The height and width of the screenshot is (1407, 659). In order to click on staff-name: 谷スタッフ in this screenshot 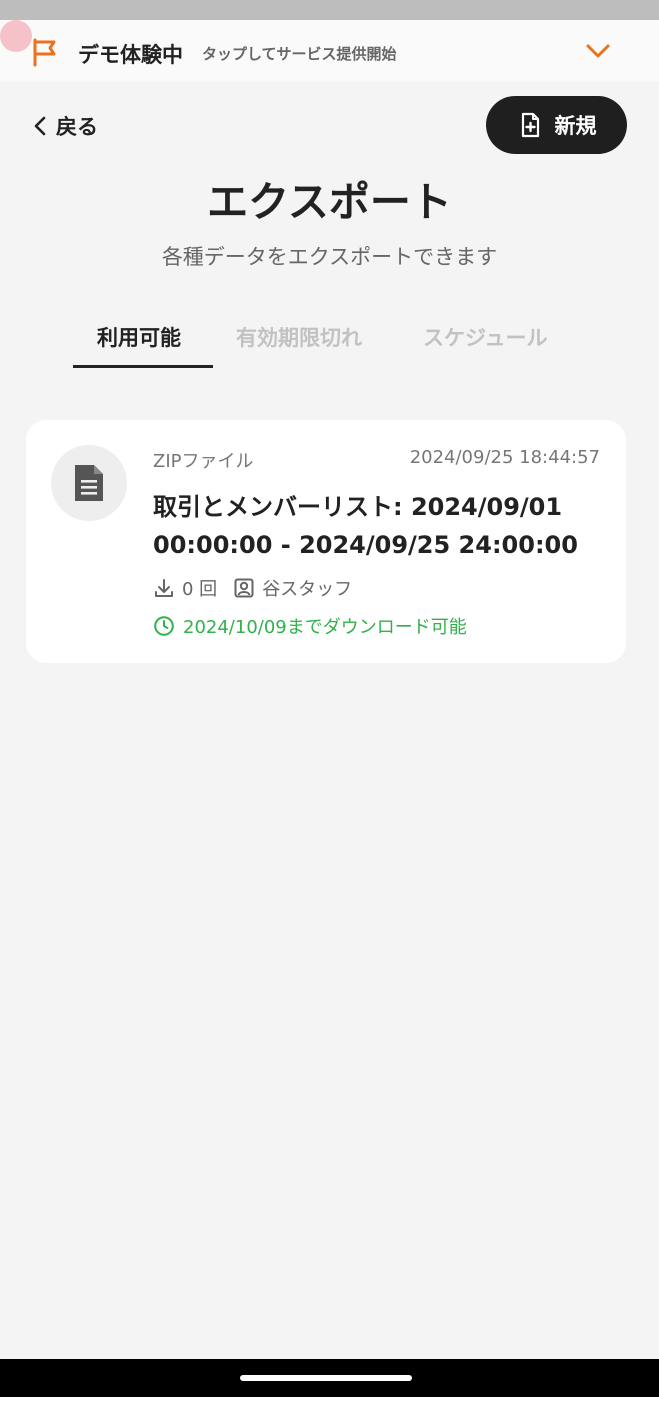, I will do `click(307, 589)`.